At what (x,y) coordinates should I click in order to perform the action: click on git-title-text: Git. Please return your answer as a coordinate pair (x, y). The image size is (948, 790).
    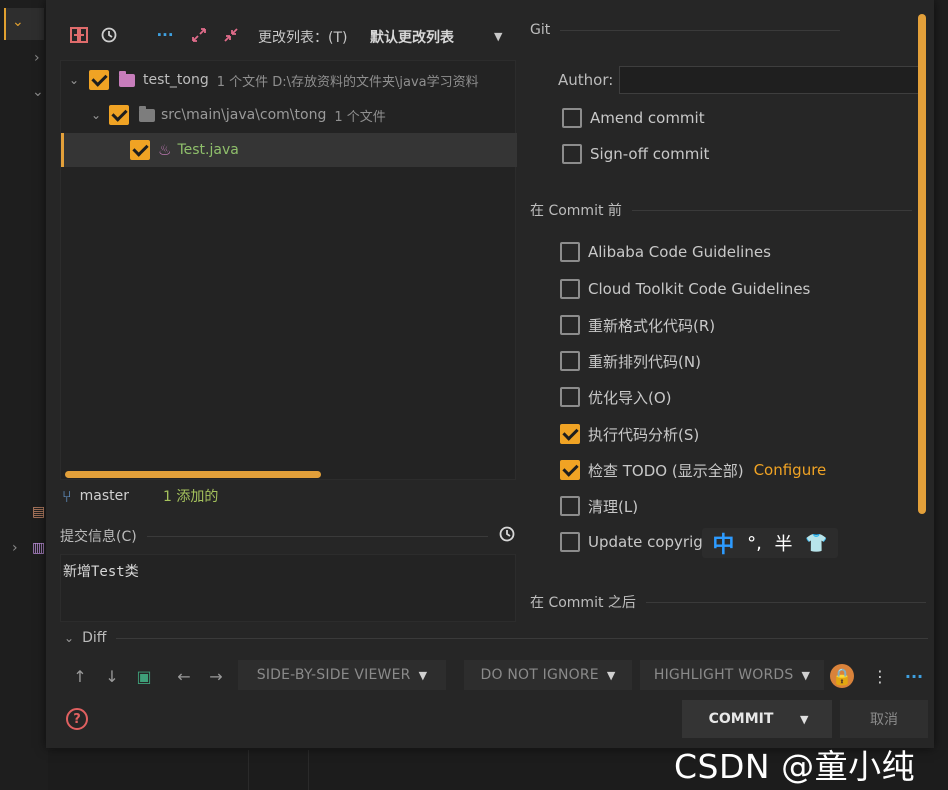
    Looking at the image, I should click on (540, 30).